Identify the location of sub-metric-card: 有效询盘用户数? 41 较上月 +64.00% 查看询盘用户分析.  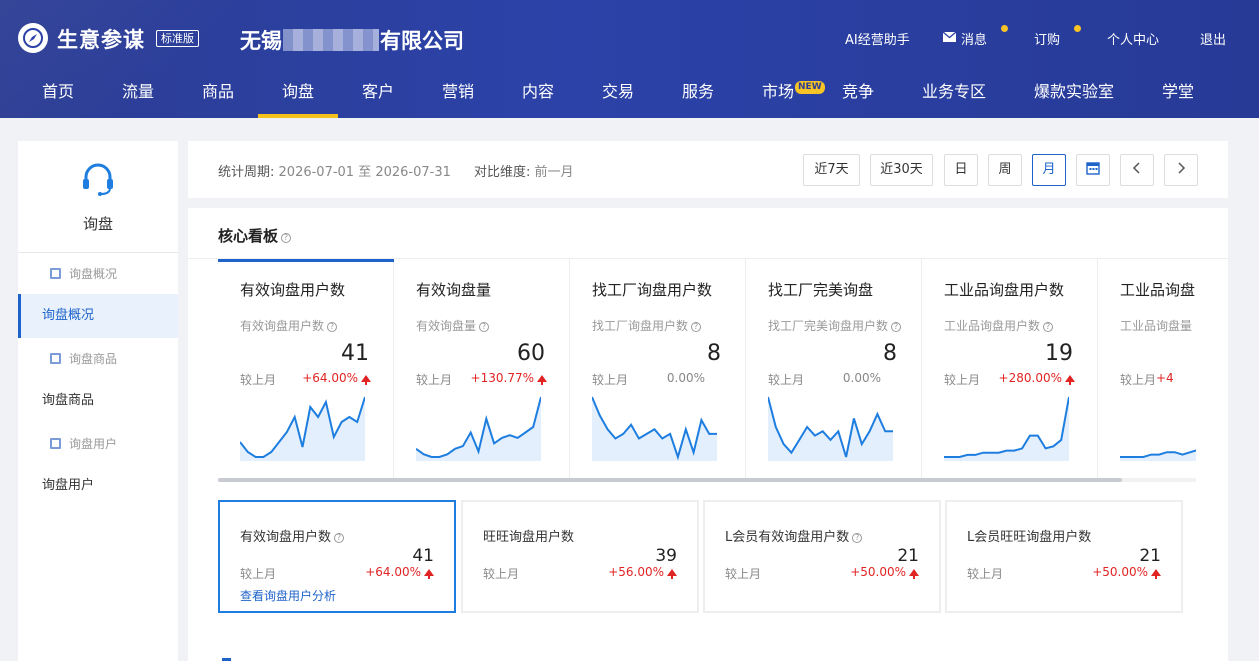
(337, 556).